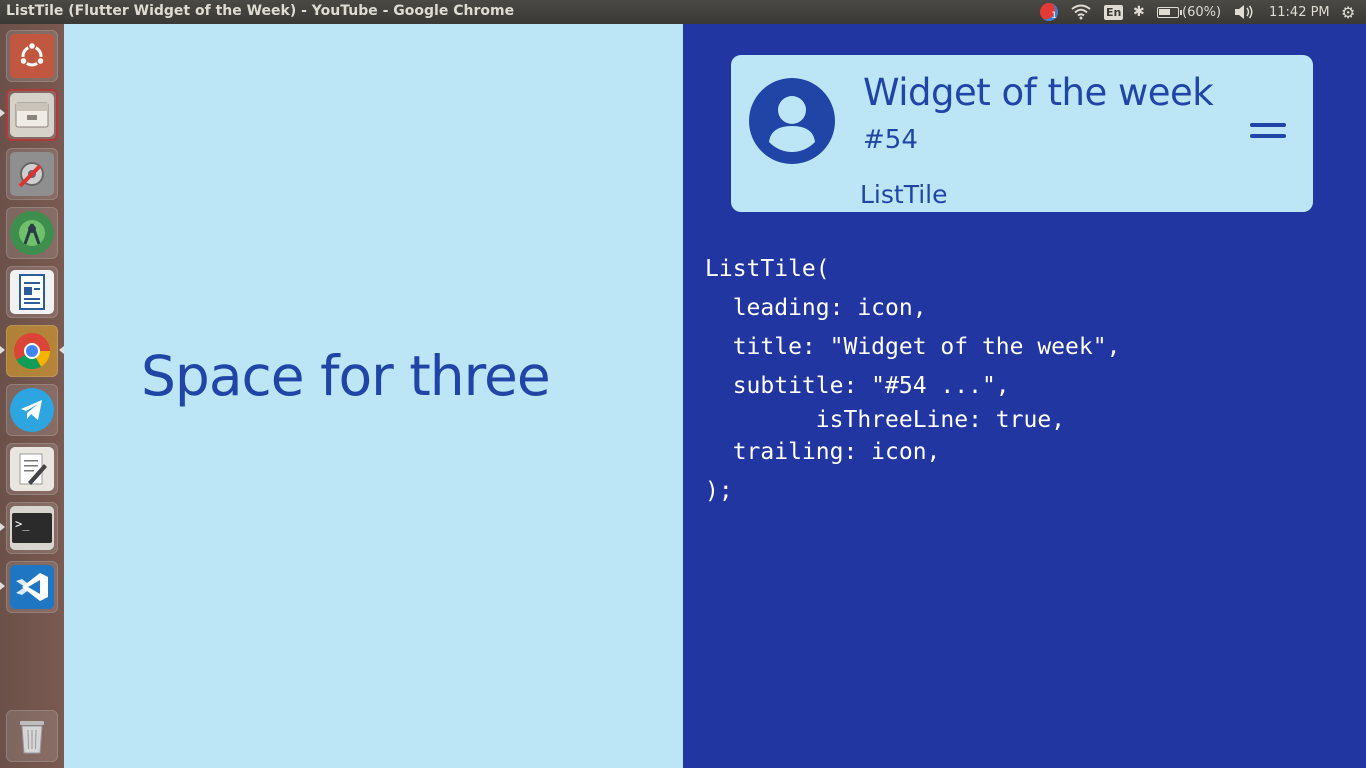 This screenshot has height=768, width=1366. I want to click on vscode-icon, so click(32, 587).